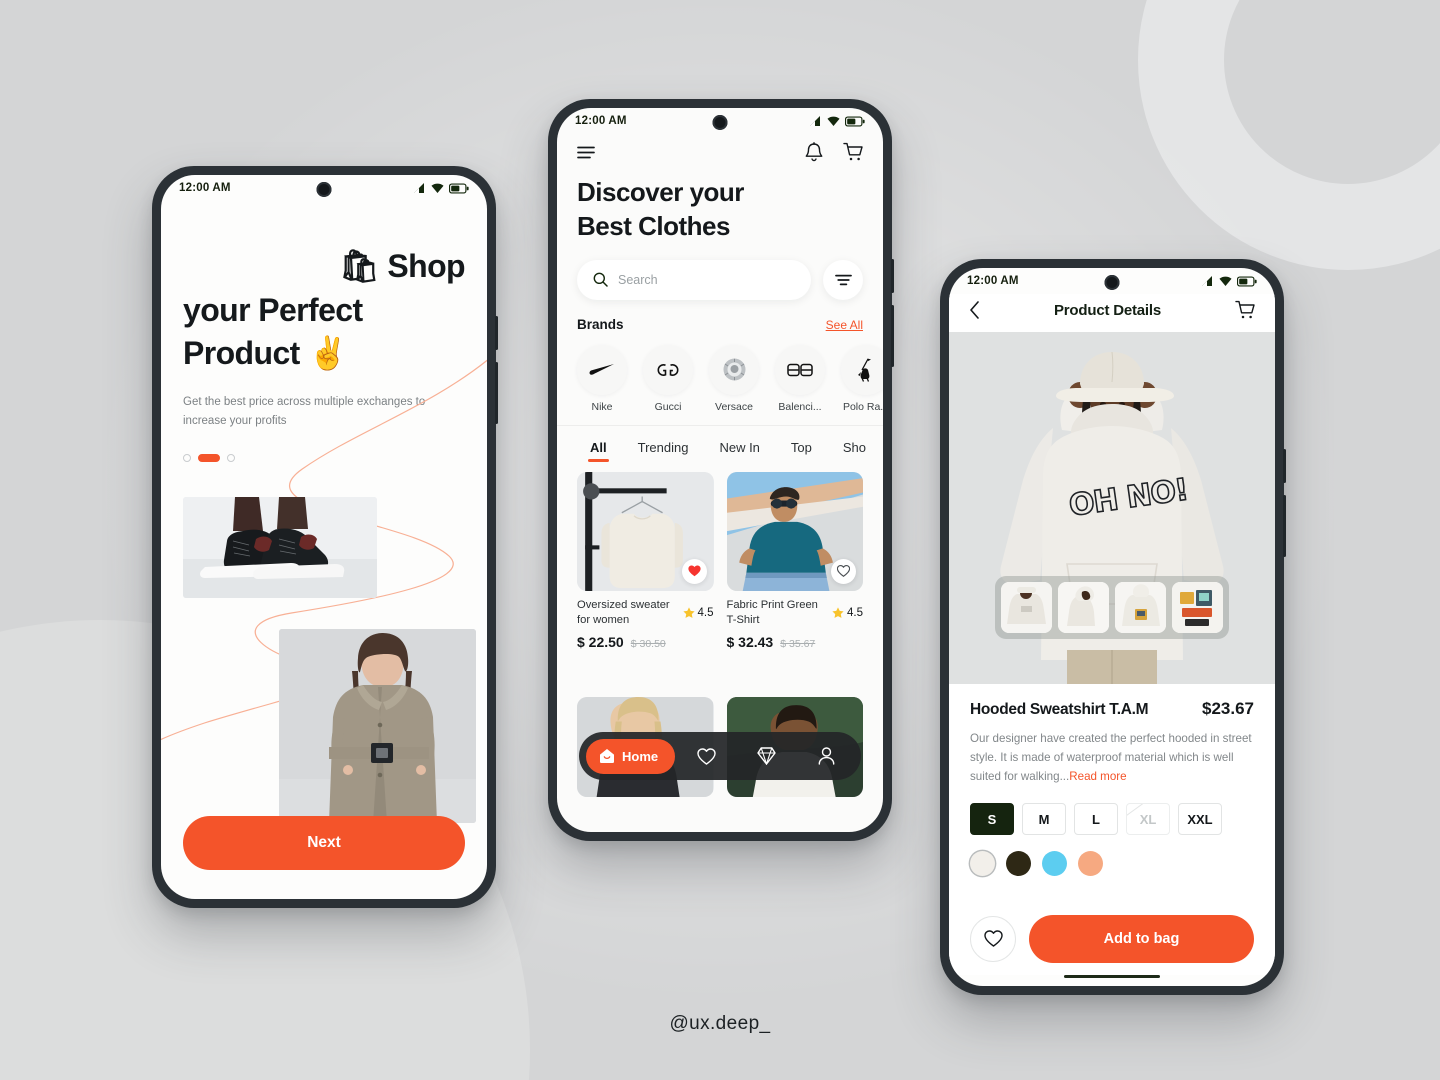 This screenshot has height=1080, width=1440. What do you see at coordinates (631, 756) in the screenshot?
I see `nav-item-home: Home` at bounding box center [631, 756].